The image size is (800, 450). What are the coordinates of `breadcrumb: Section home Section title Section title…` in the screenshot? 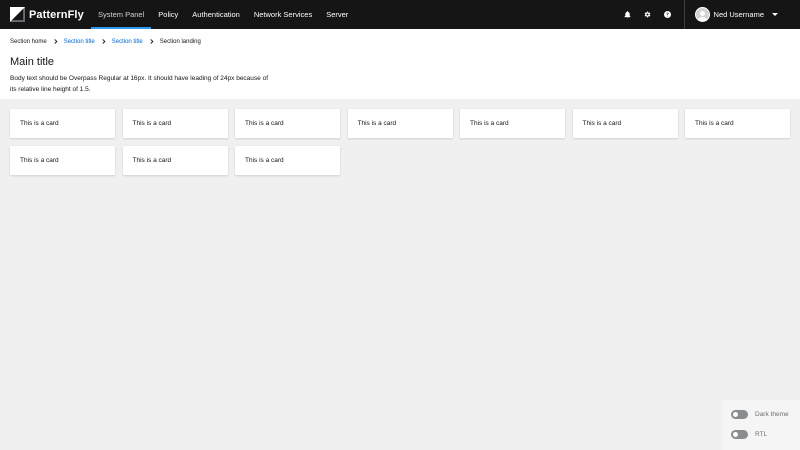 It's located at (400, 41).